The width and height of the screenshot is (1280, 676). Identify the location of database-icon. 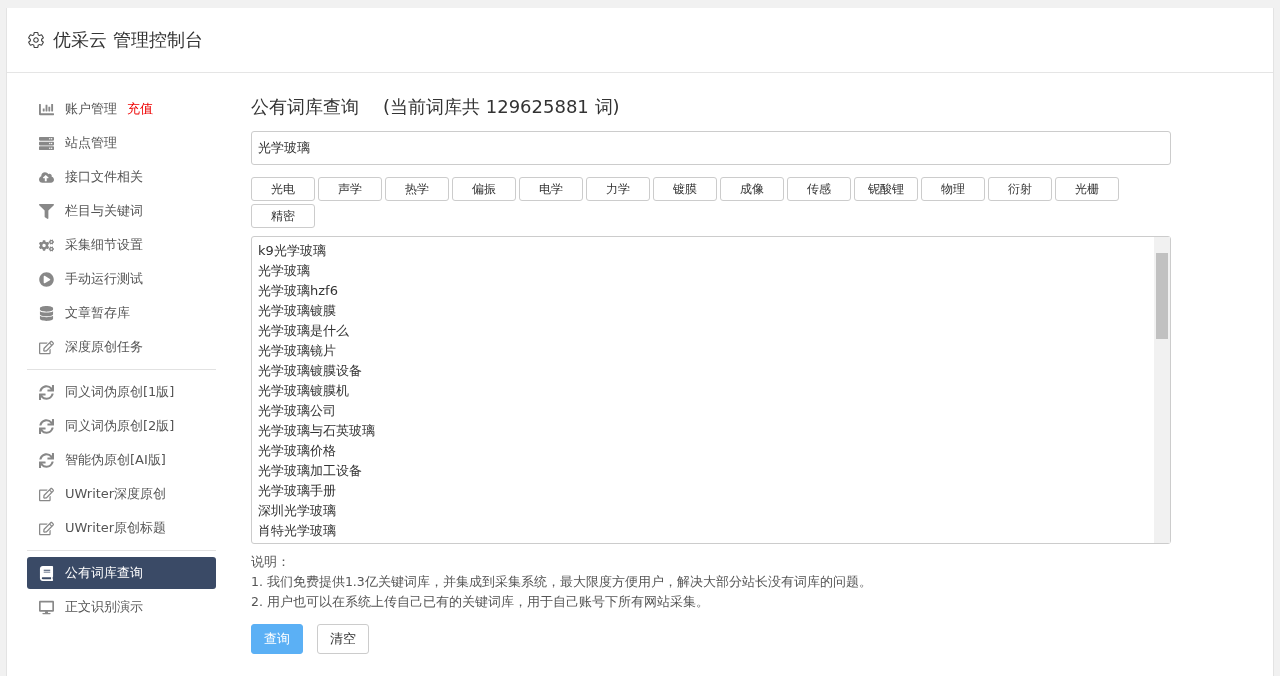
(46, 313).